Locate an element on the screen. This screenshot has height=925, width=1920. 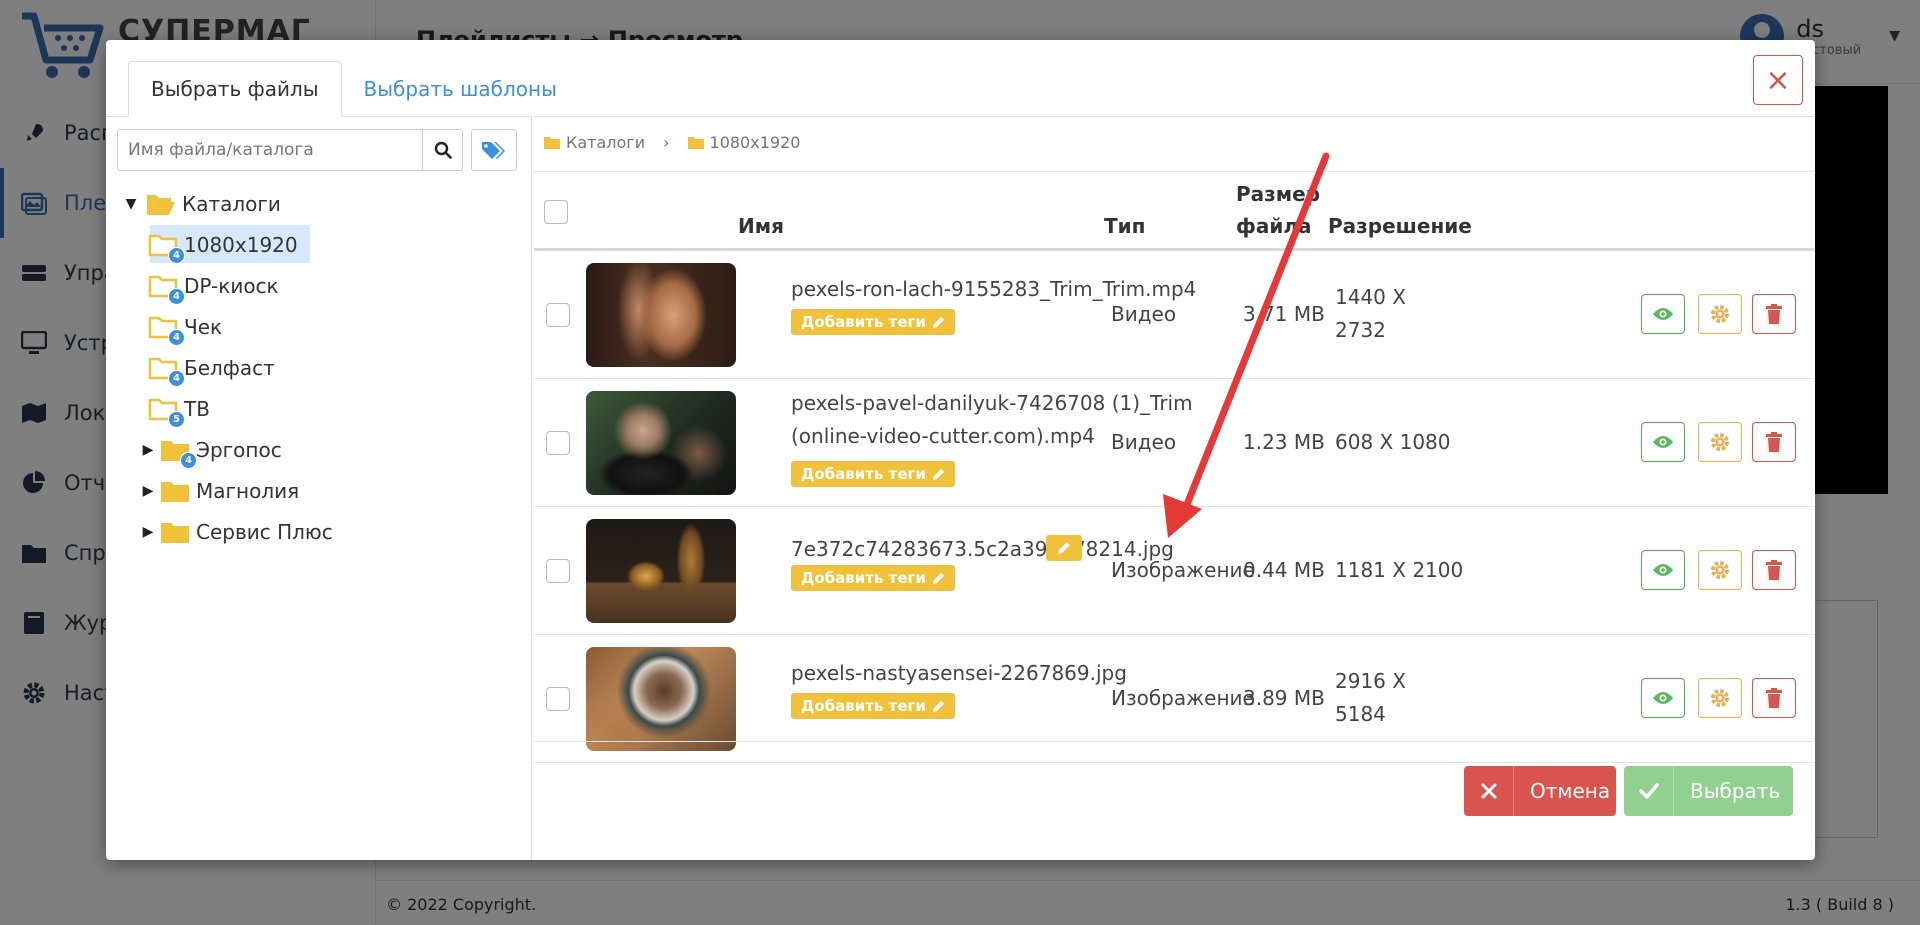
tab-select-files: Выбрать файлы is located at coordinates (235, 89).